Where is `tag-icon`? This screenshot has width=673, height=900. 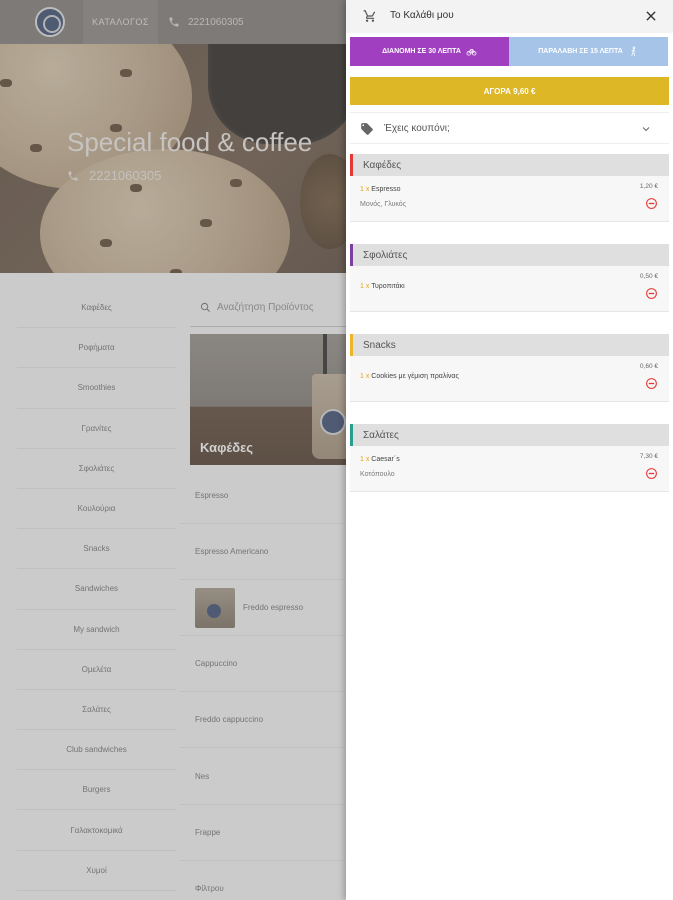
tag-icon is located at coordinates (367, 129).